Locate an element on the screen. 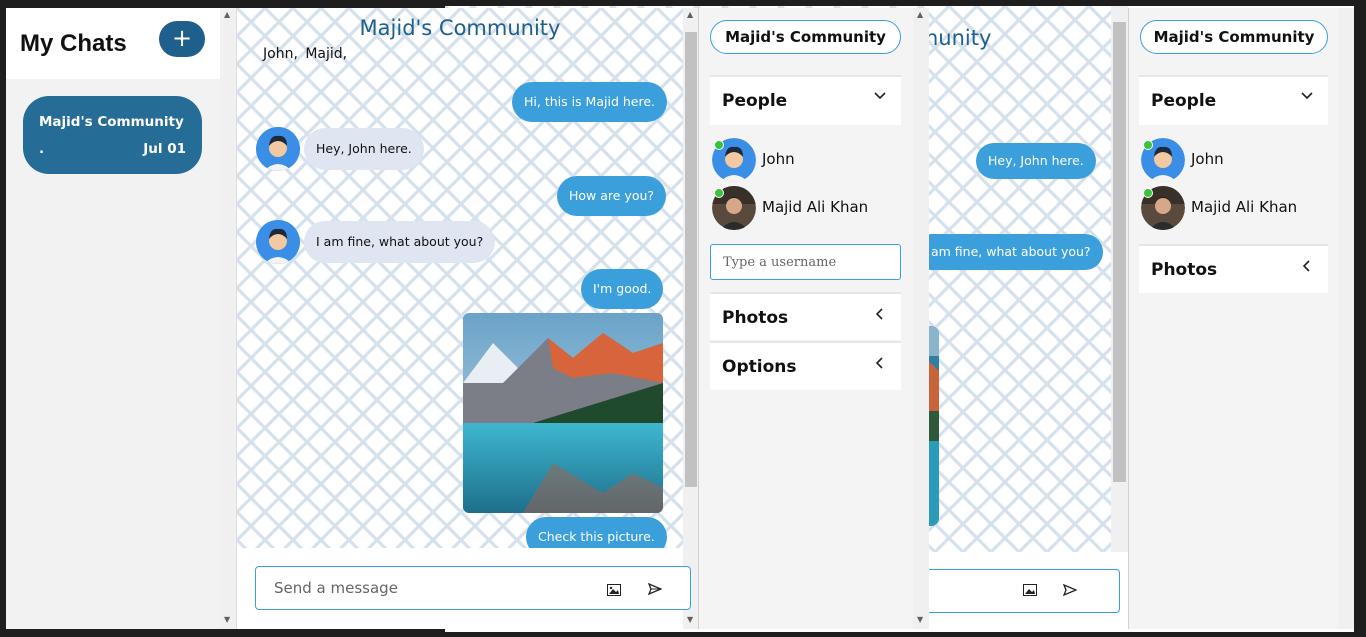  message-bubble-mine: Hi, this is Majid here. is located at coordinates (589, 102).